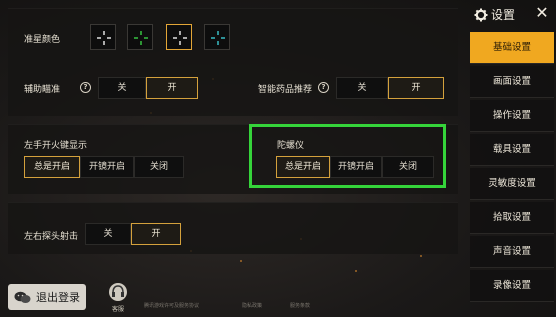 This screenshot has width=556, height=317. I want to click on crosshair-swatch-green, so click(140, 37).